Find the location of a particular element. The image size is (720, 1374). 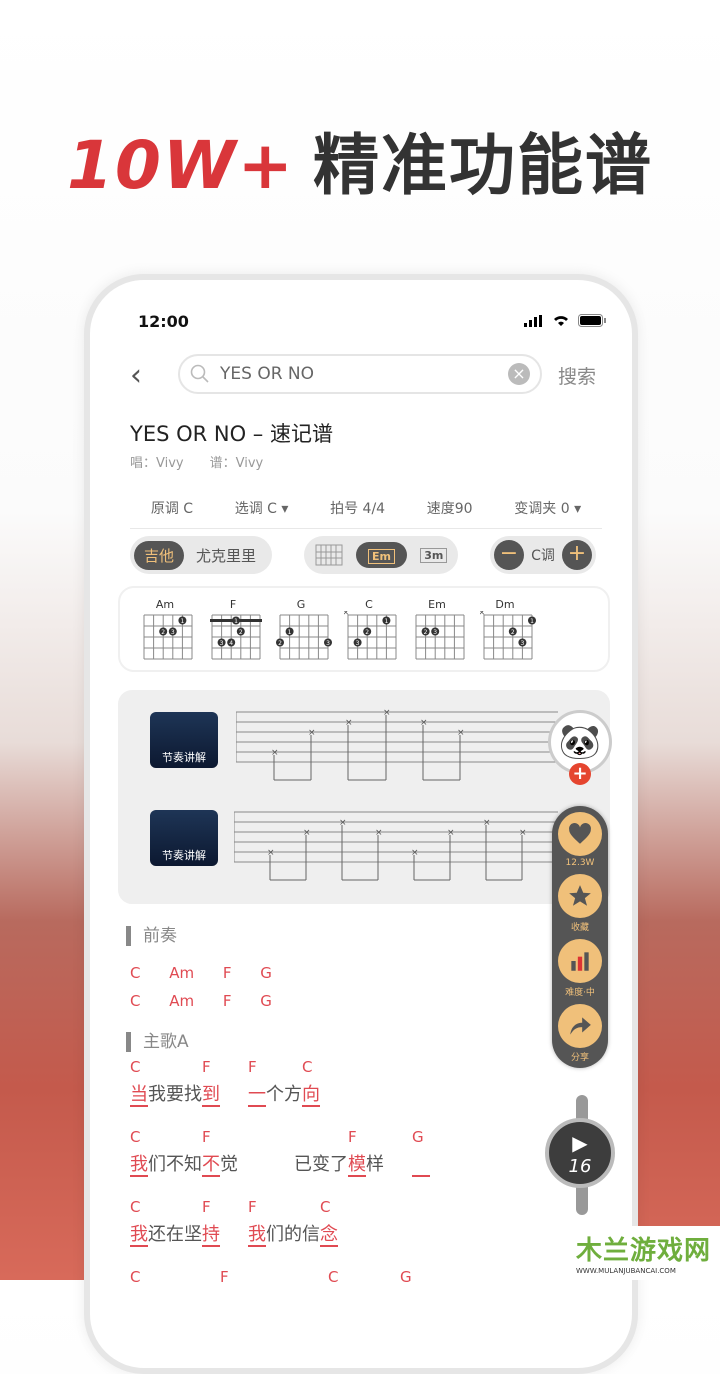

side-action-3: 分享 is located at coordinates (580, 1033).